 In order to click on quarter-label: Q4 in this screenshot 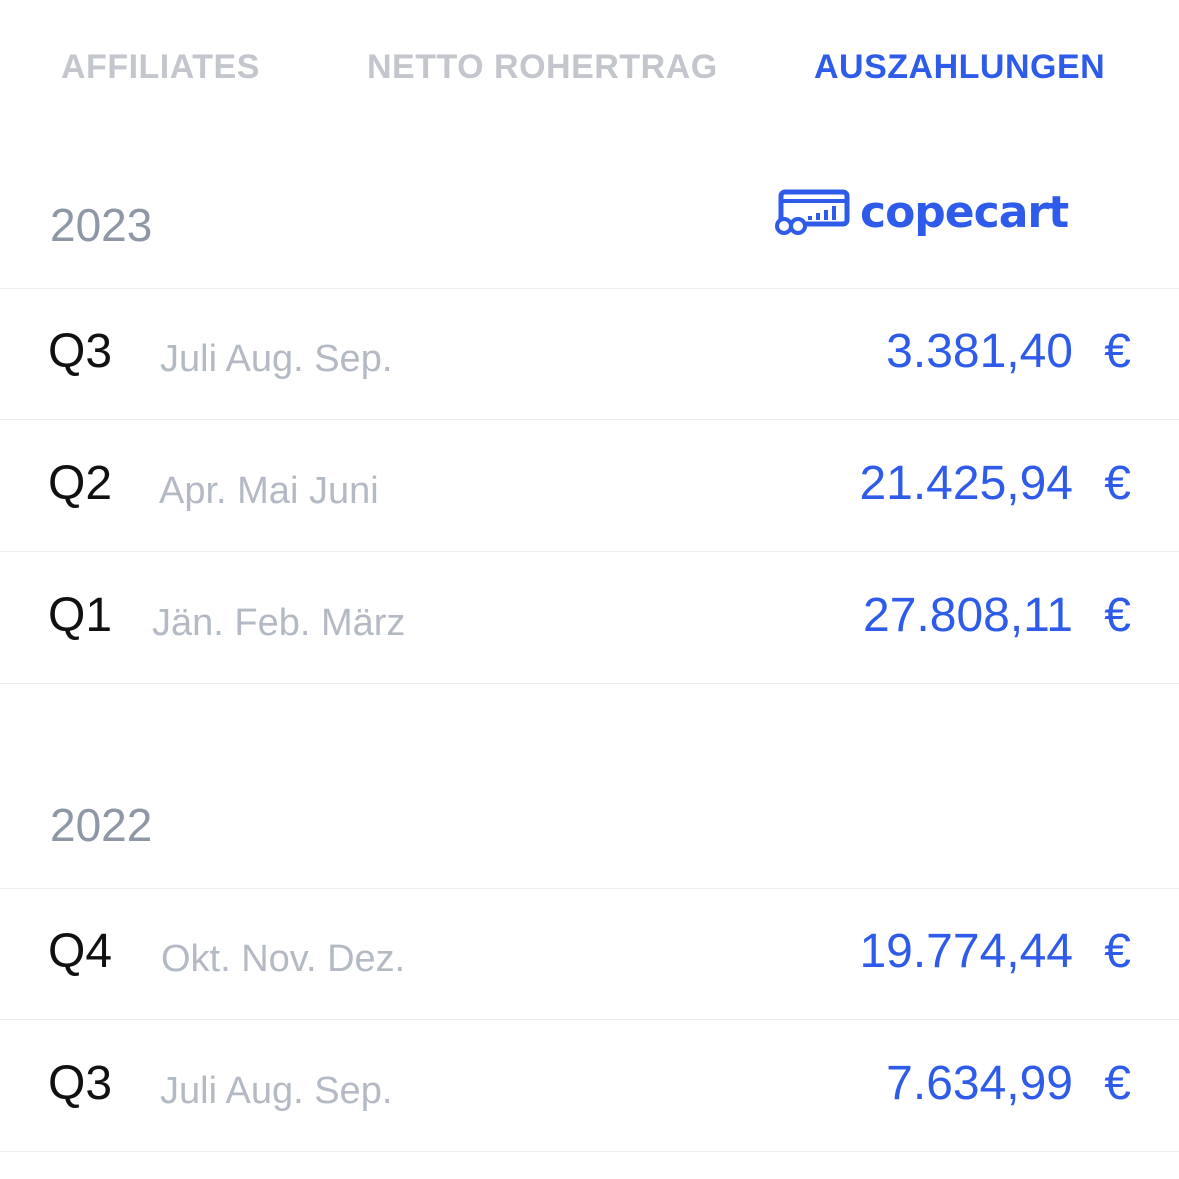, I will do `click(80, 951)`.